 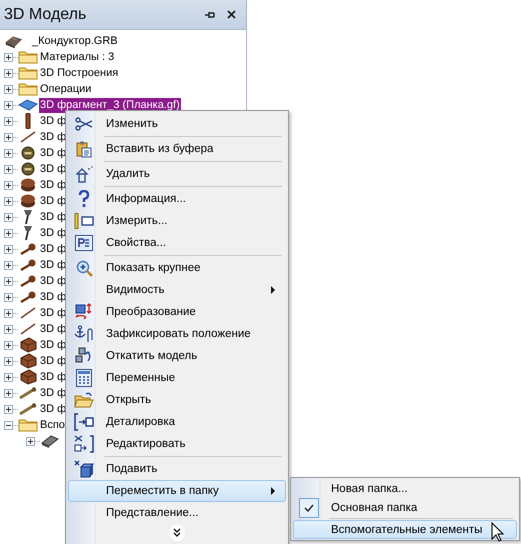 I want to click on panel-title: 3D Модель, so click(x=46, y=15).